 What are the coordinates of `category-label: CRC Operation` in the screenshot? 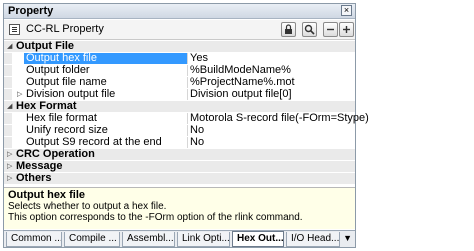 It's located at (55, 154).